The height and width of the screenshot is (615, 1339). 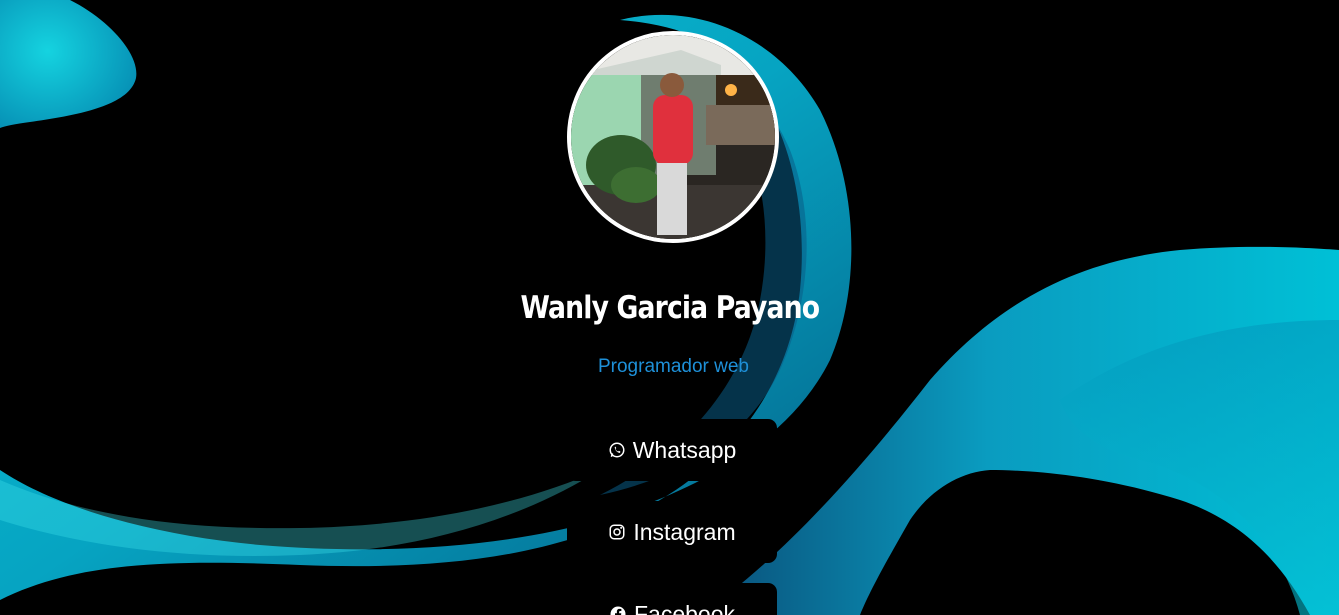 I want to click on profile-subtitle: Programador web, so click(x=673, y=366).